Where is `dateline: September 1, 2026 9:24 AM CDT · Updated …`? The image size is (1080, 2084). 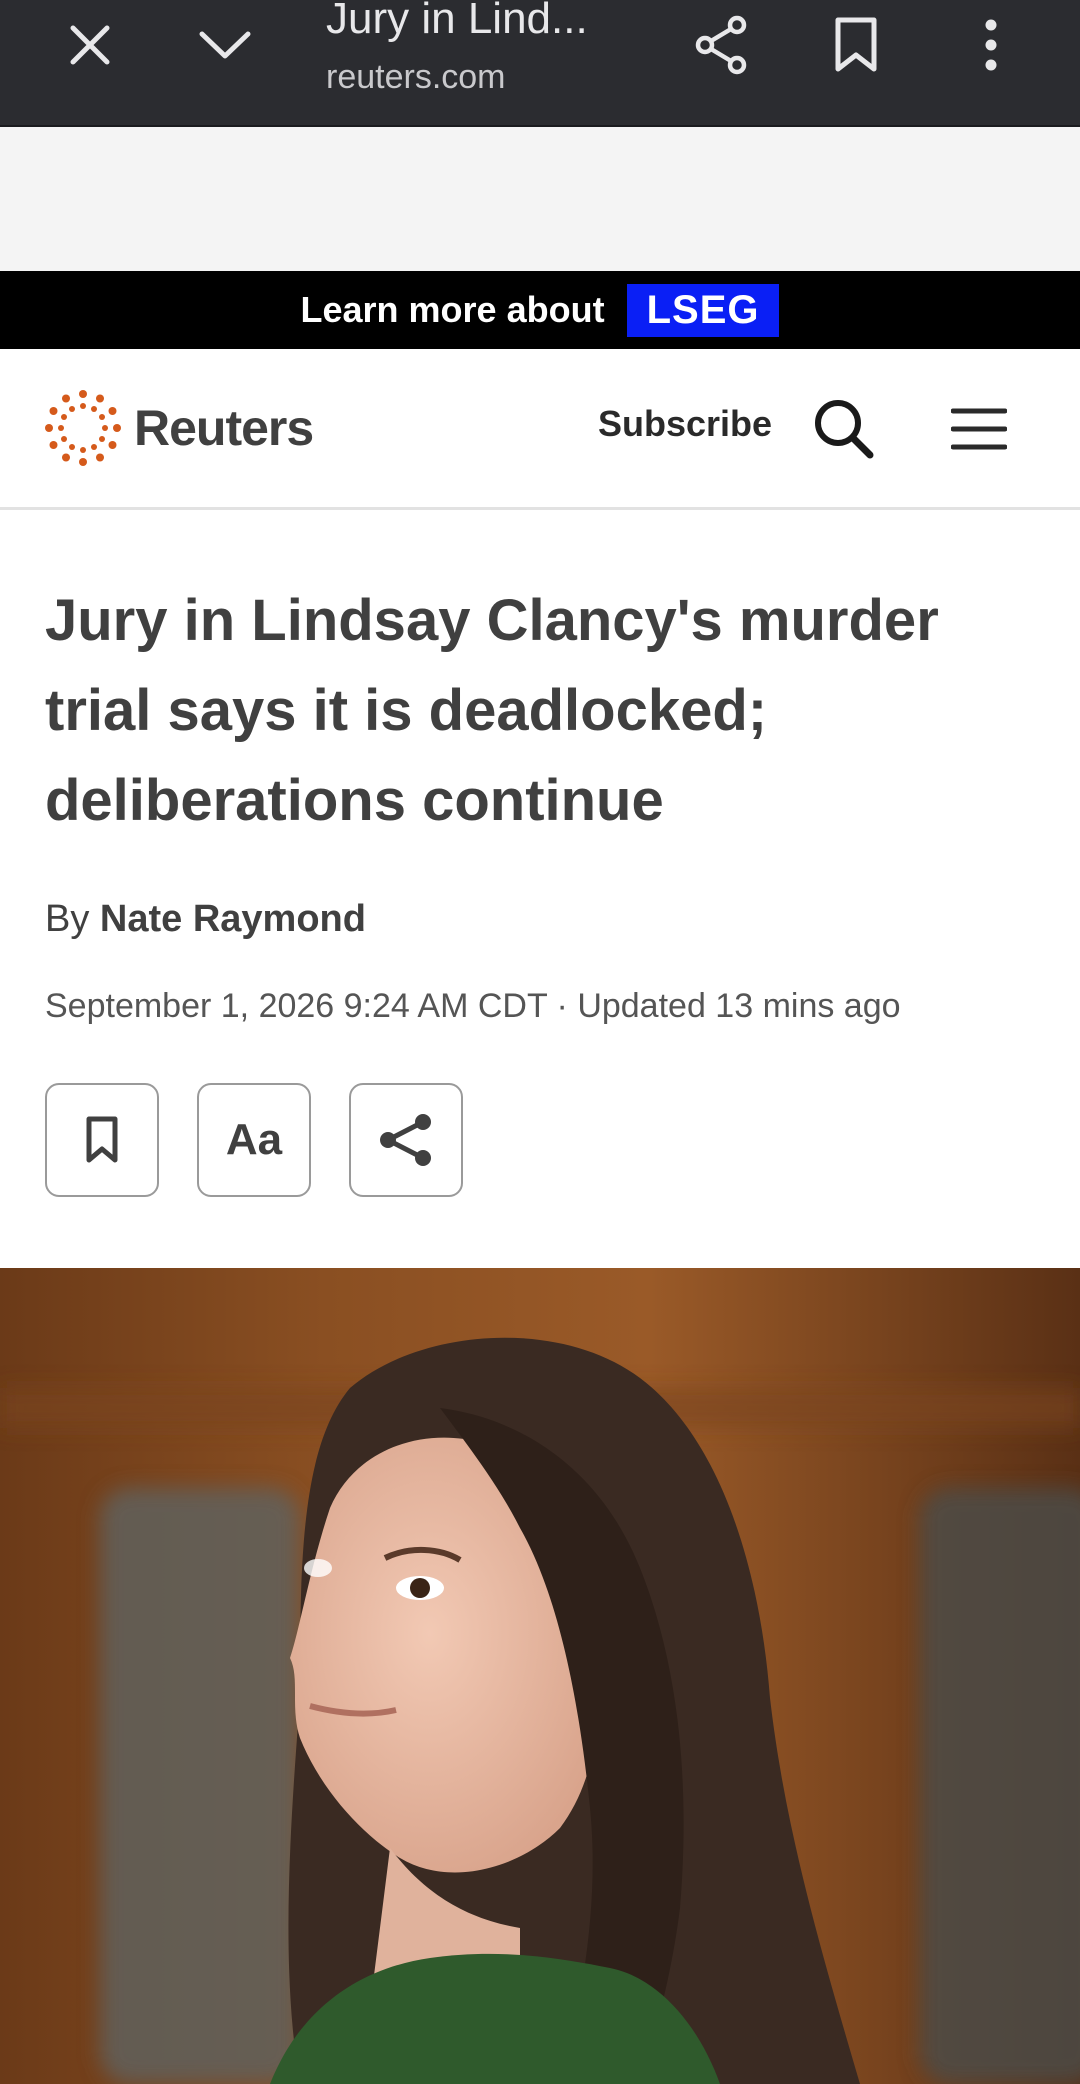
dateline: September 1, 2026 9:24 AM CDT · Updated … is located at coordinates (473, 1006).